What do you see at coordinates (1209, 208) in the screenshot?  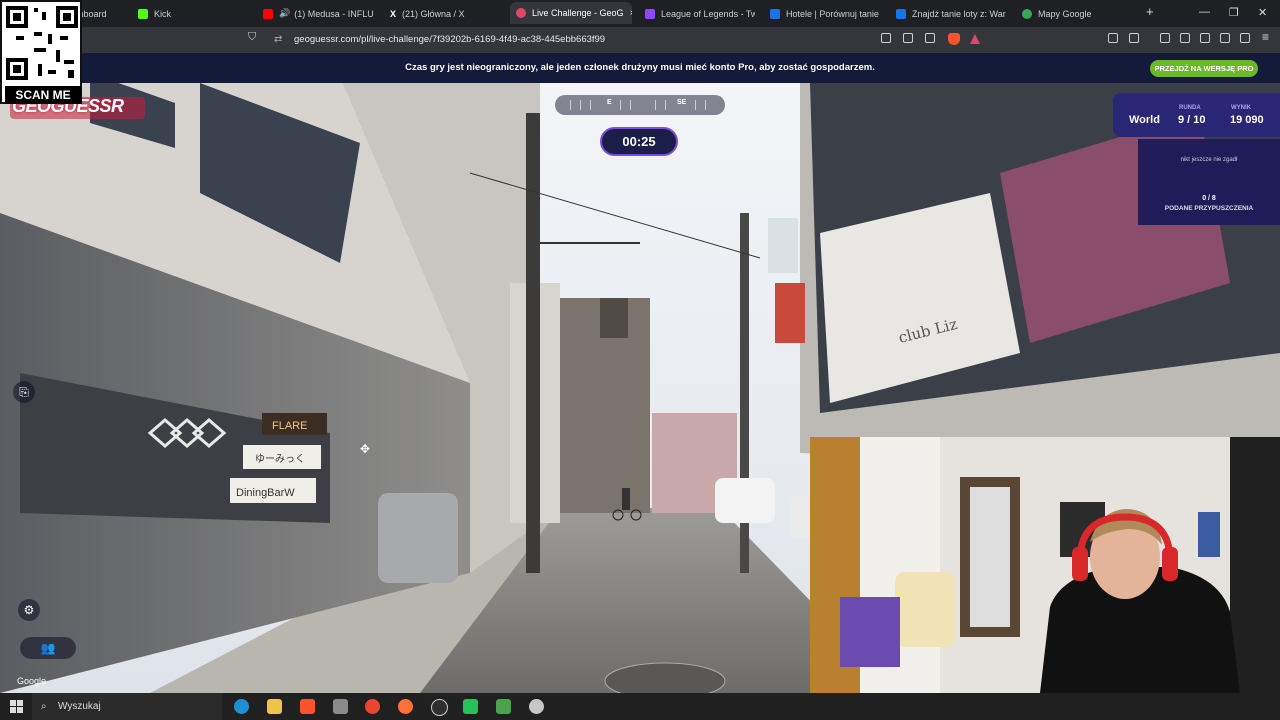 I see `guesses-caption: PODANE PRZYPUSZCZENIA` at bounding box center [1209, 208].